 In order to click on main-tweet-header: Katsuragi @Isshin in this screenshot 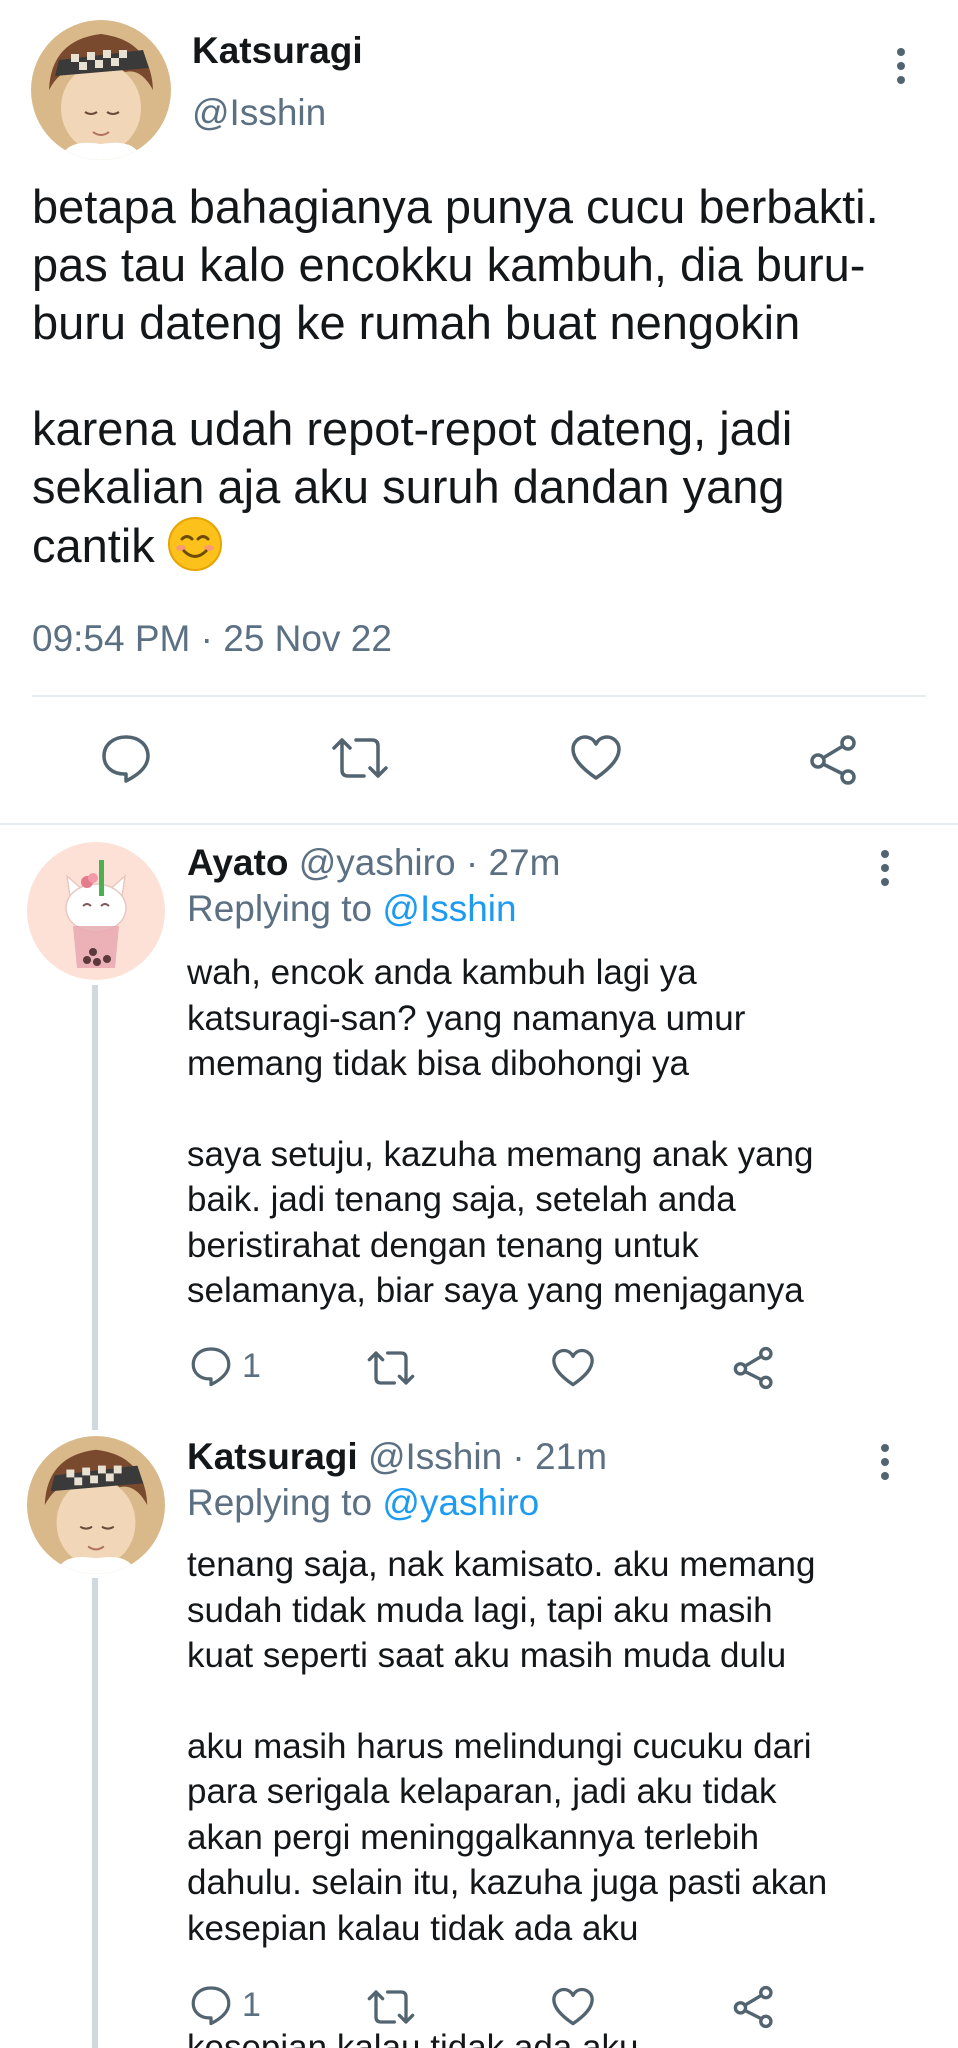, I will do `click(479, 85)`.